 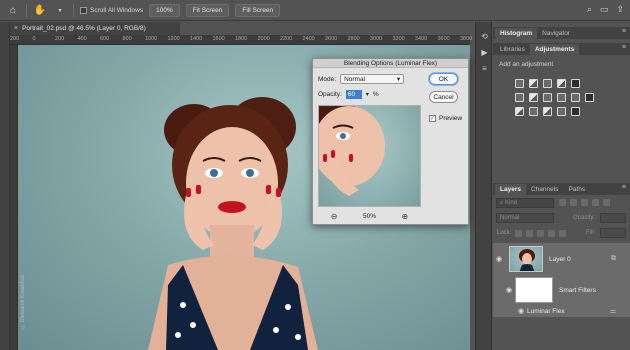 What do you see at coordinates (405, 216) in the screenshot?
I see `zoom-in-icon: ⊕` at bounding box center [405, 216].